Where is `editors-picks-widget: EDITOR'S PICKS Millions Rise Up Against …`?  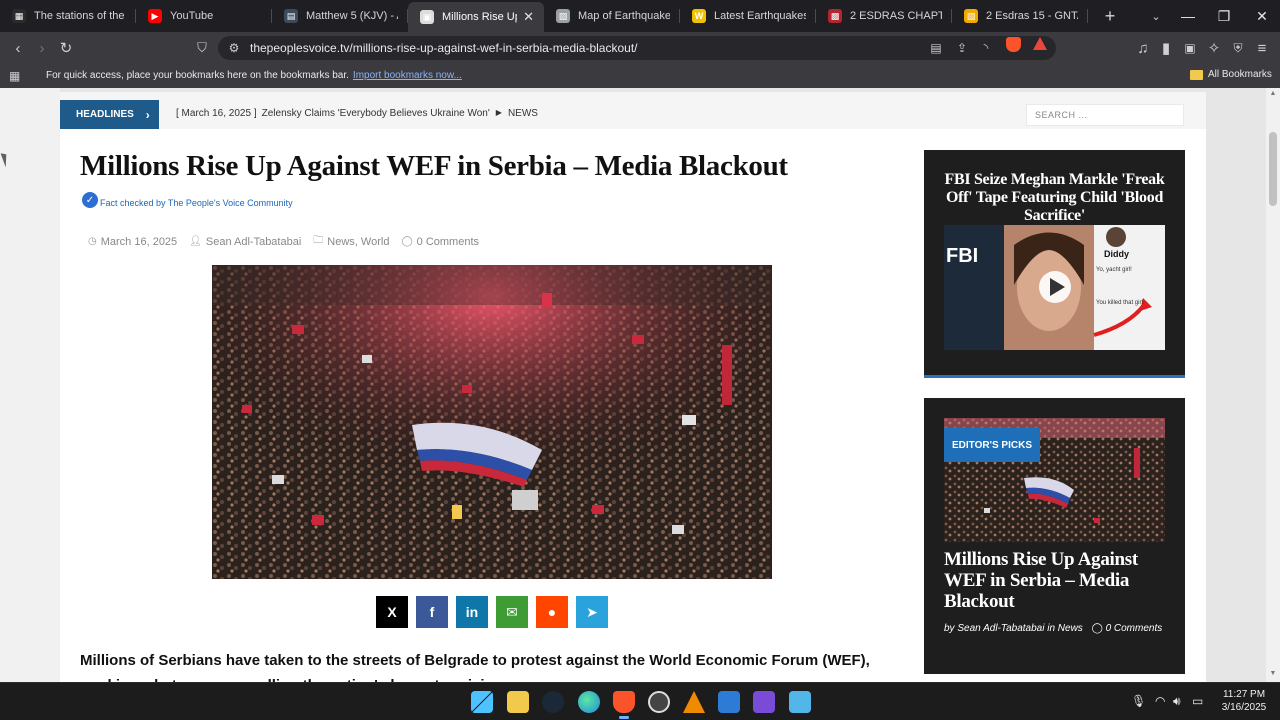
editors-picks-widget: EDITOR'S PICKS Millions Rise Up Against … is located at coordinates (1054, 536).